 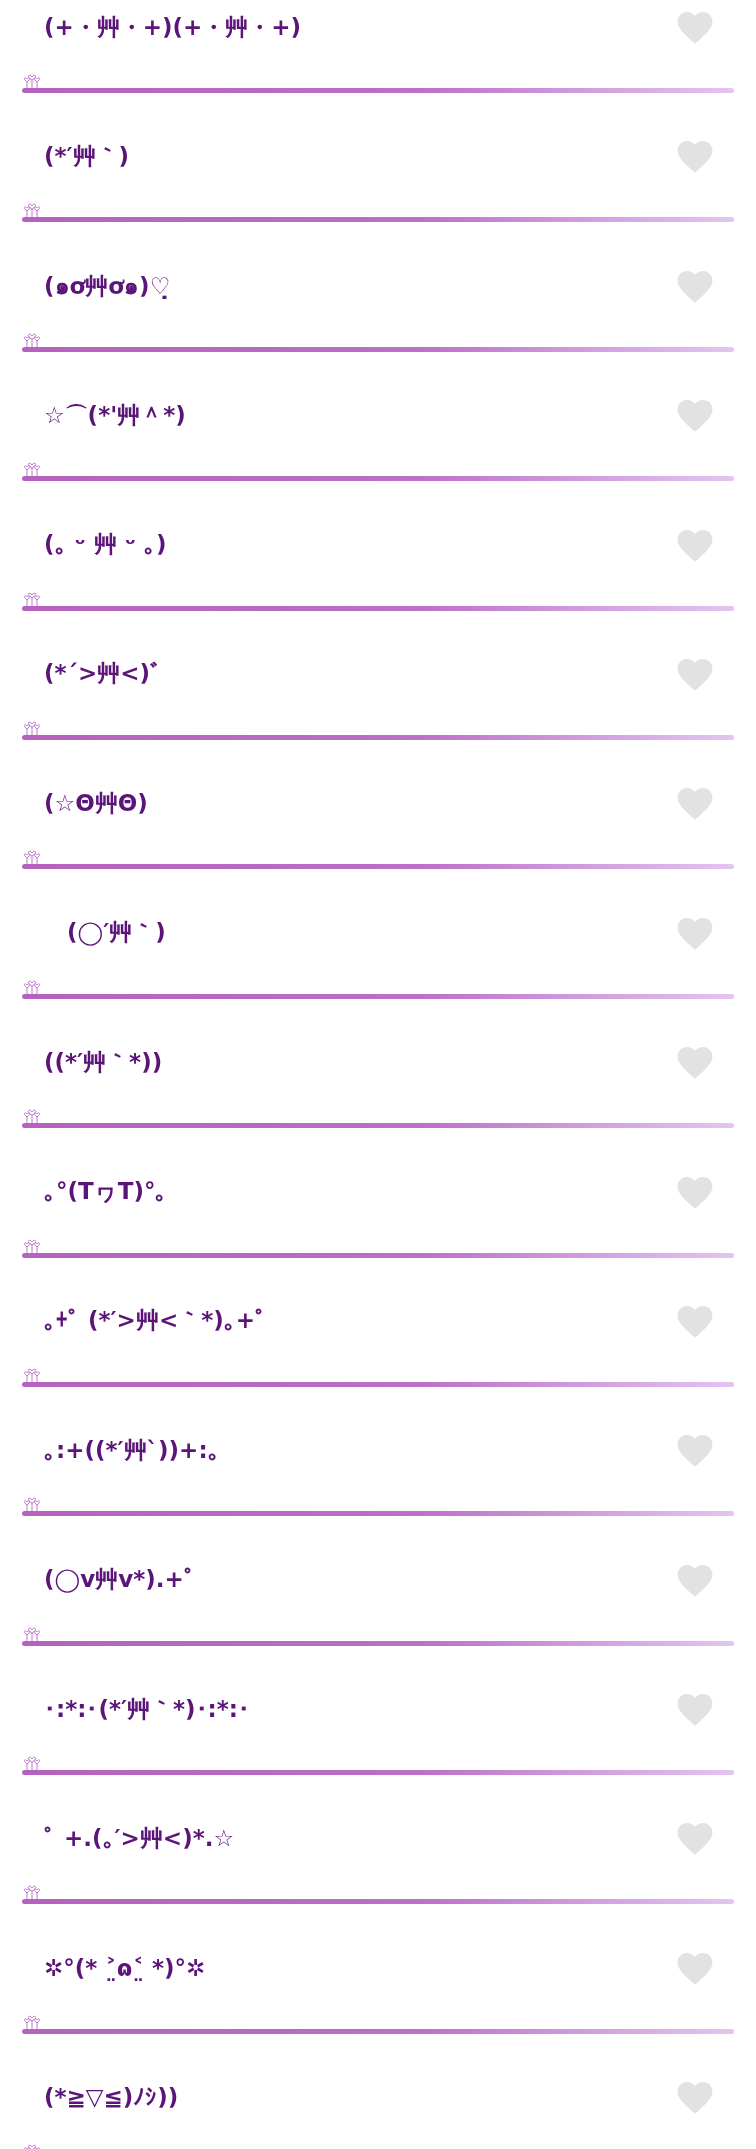 I want to click on kaomoji-text: (*≧▽≦)ﾉｼ)), so click(x=111, y=2097).